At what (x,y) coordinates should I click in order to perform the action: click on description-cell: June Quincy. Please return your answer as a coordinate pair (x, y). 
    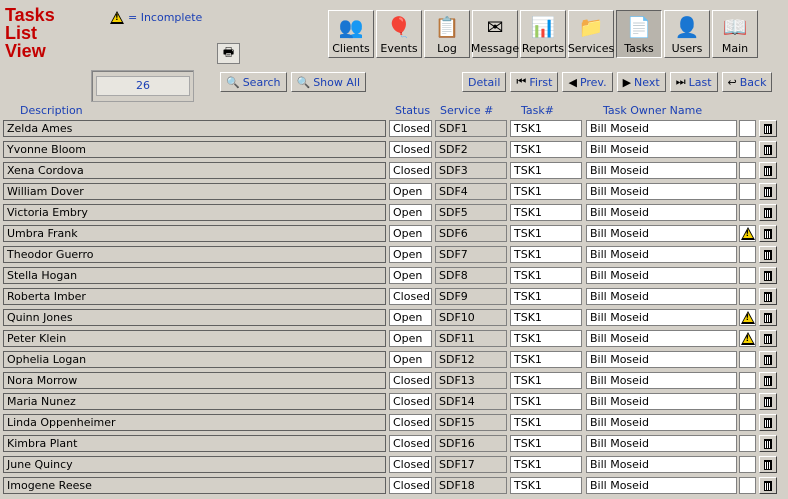
    Looking at the image, I should click on (194, 464).